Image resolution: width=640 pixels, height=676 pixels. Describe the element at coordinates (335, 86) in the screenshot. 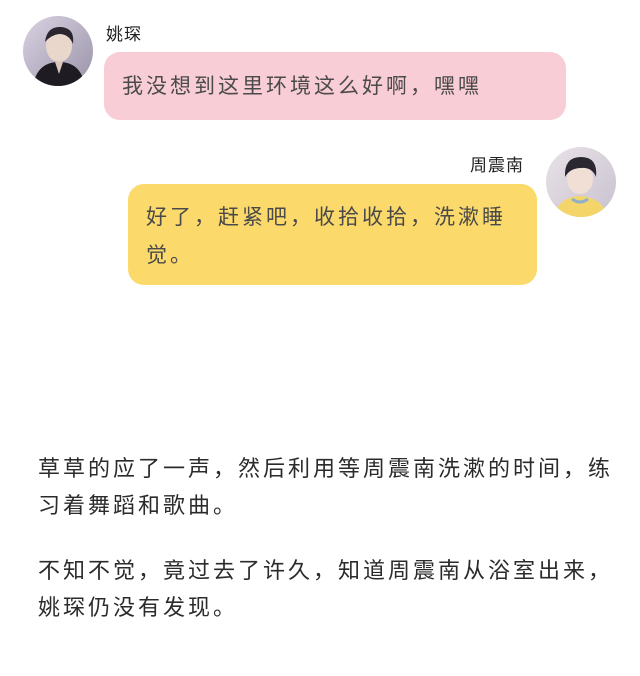

I see `chat-bubble-yaochen: 我没想到这里环境这么好啊，嘿嘿` at that location.